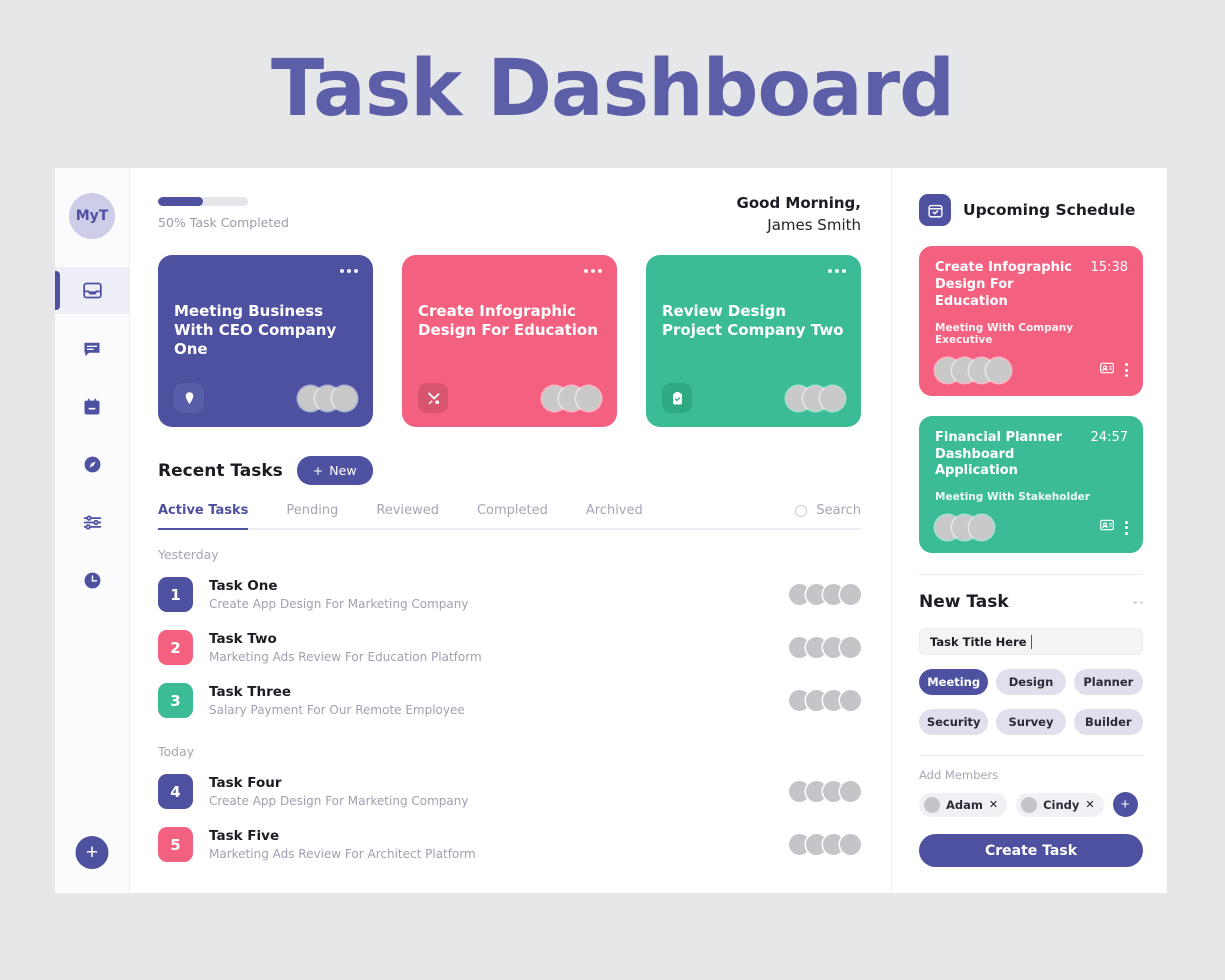 Image resolution: width=1225 pixels, height=980 pixels. I want to click on sidebar-item-history, so click(92, 580).